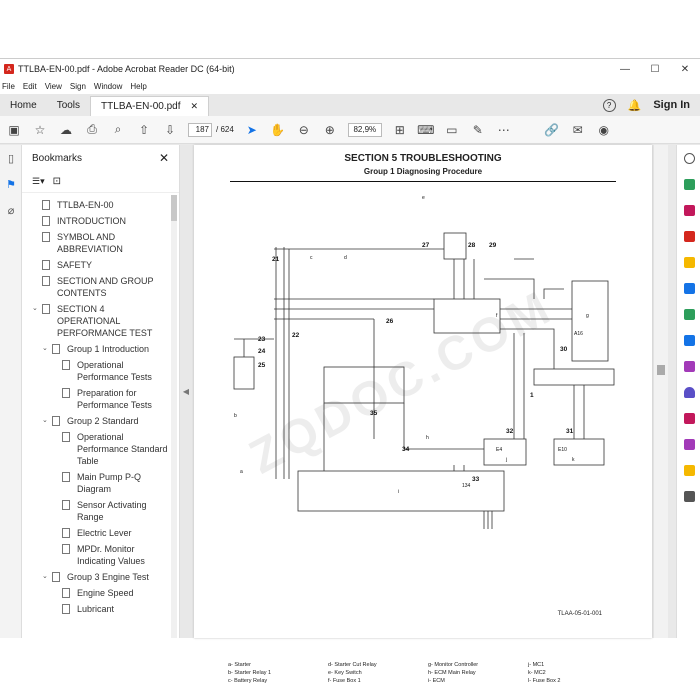 Image resolution: width=700 pixels, height=700 pixels. Describe the element at coordinates (95, 205) in the screenshot. I see `bookmark-item: TTLBA-EN-00` at that location.